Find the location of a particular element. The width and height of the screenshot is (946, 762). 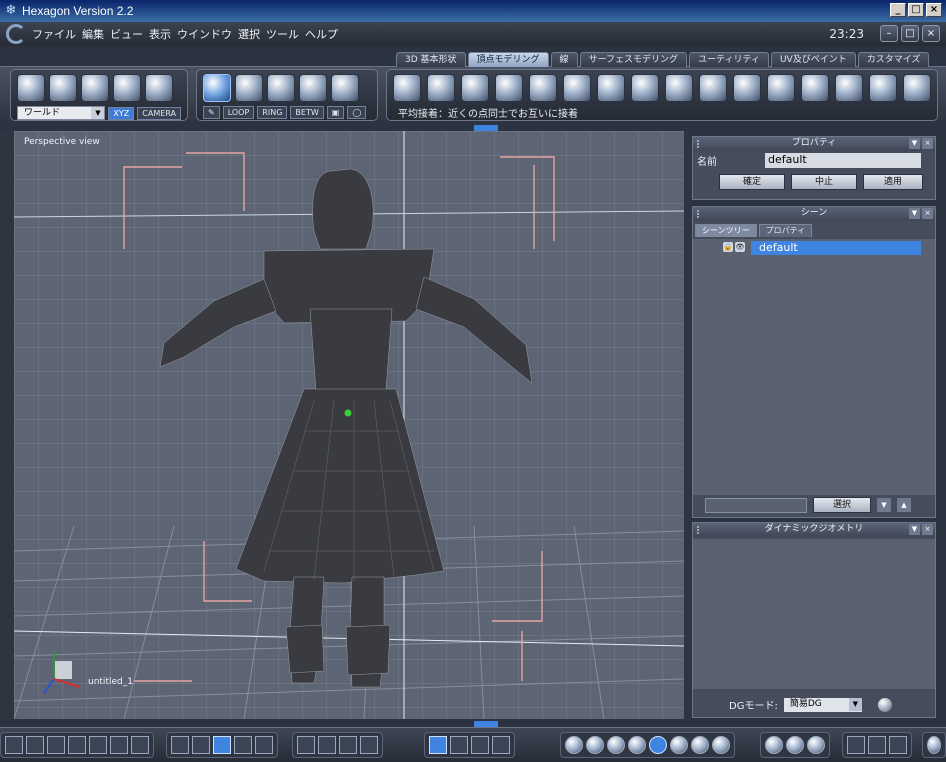

vertex-tool-14-icon is located at coordinates (849, 88).